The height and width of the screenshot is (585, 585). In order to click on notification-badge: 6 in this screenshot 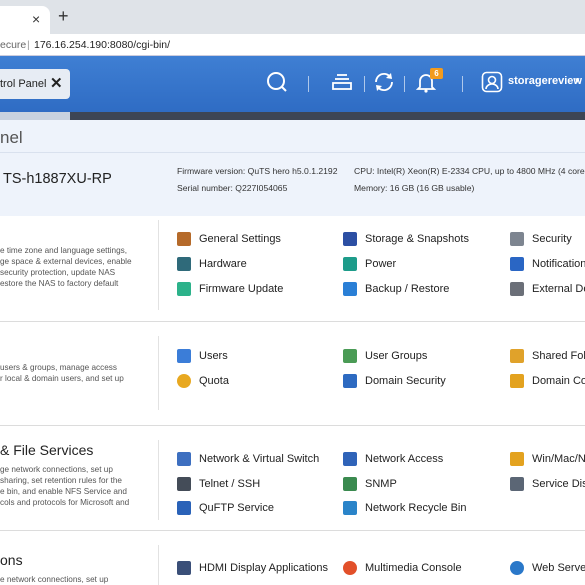, I will do `click(436, 73)`.